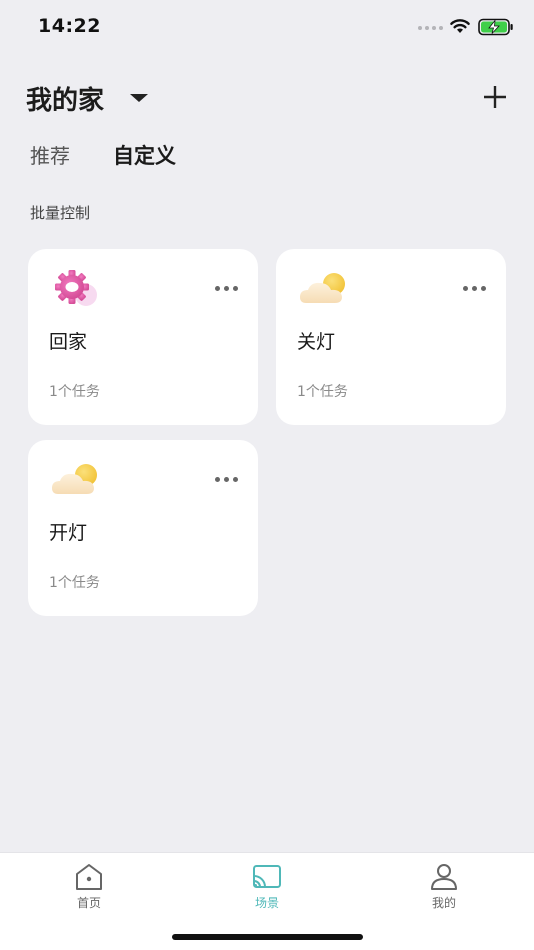 This screenshot has height=950, width=534. Describe the element at coordinates (444, 877) in the screenshot. I see `person-icon` at that location.